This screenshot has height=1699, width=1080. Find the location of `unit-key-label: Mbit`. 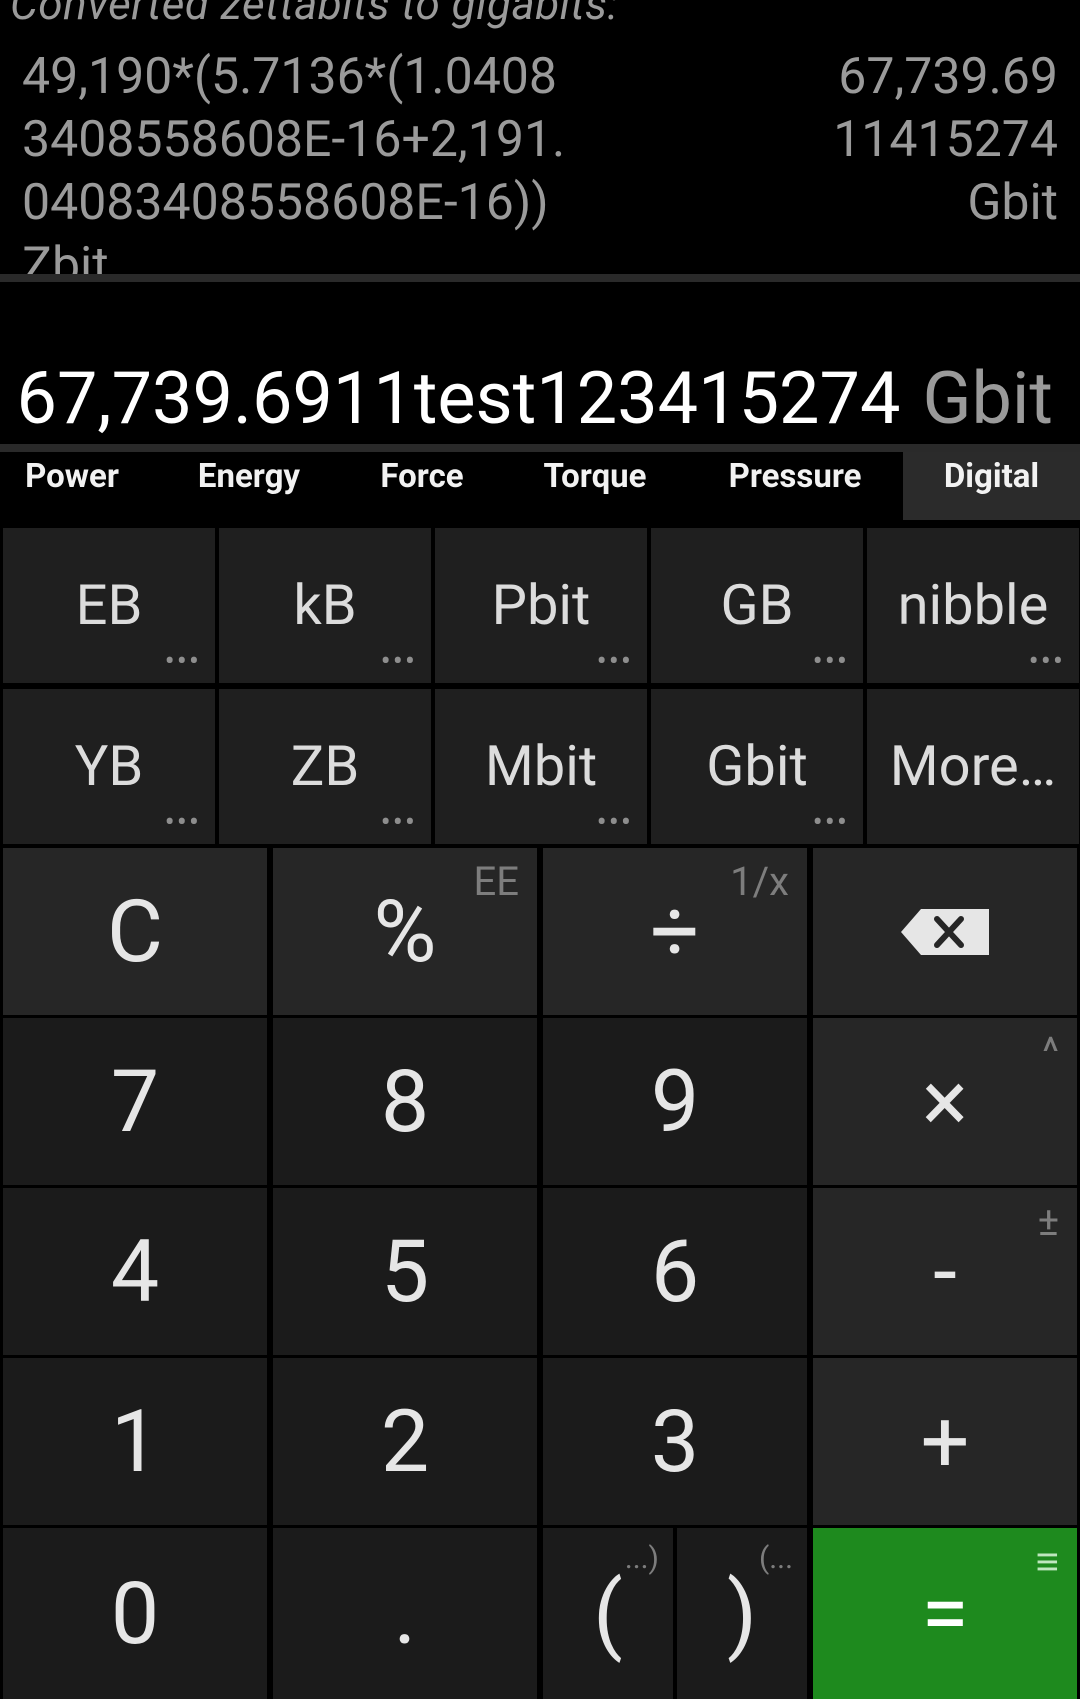

unit-key-label: Mbit is located at coordinates (541, 766).